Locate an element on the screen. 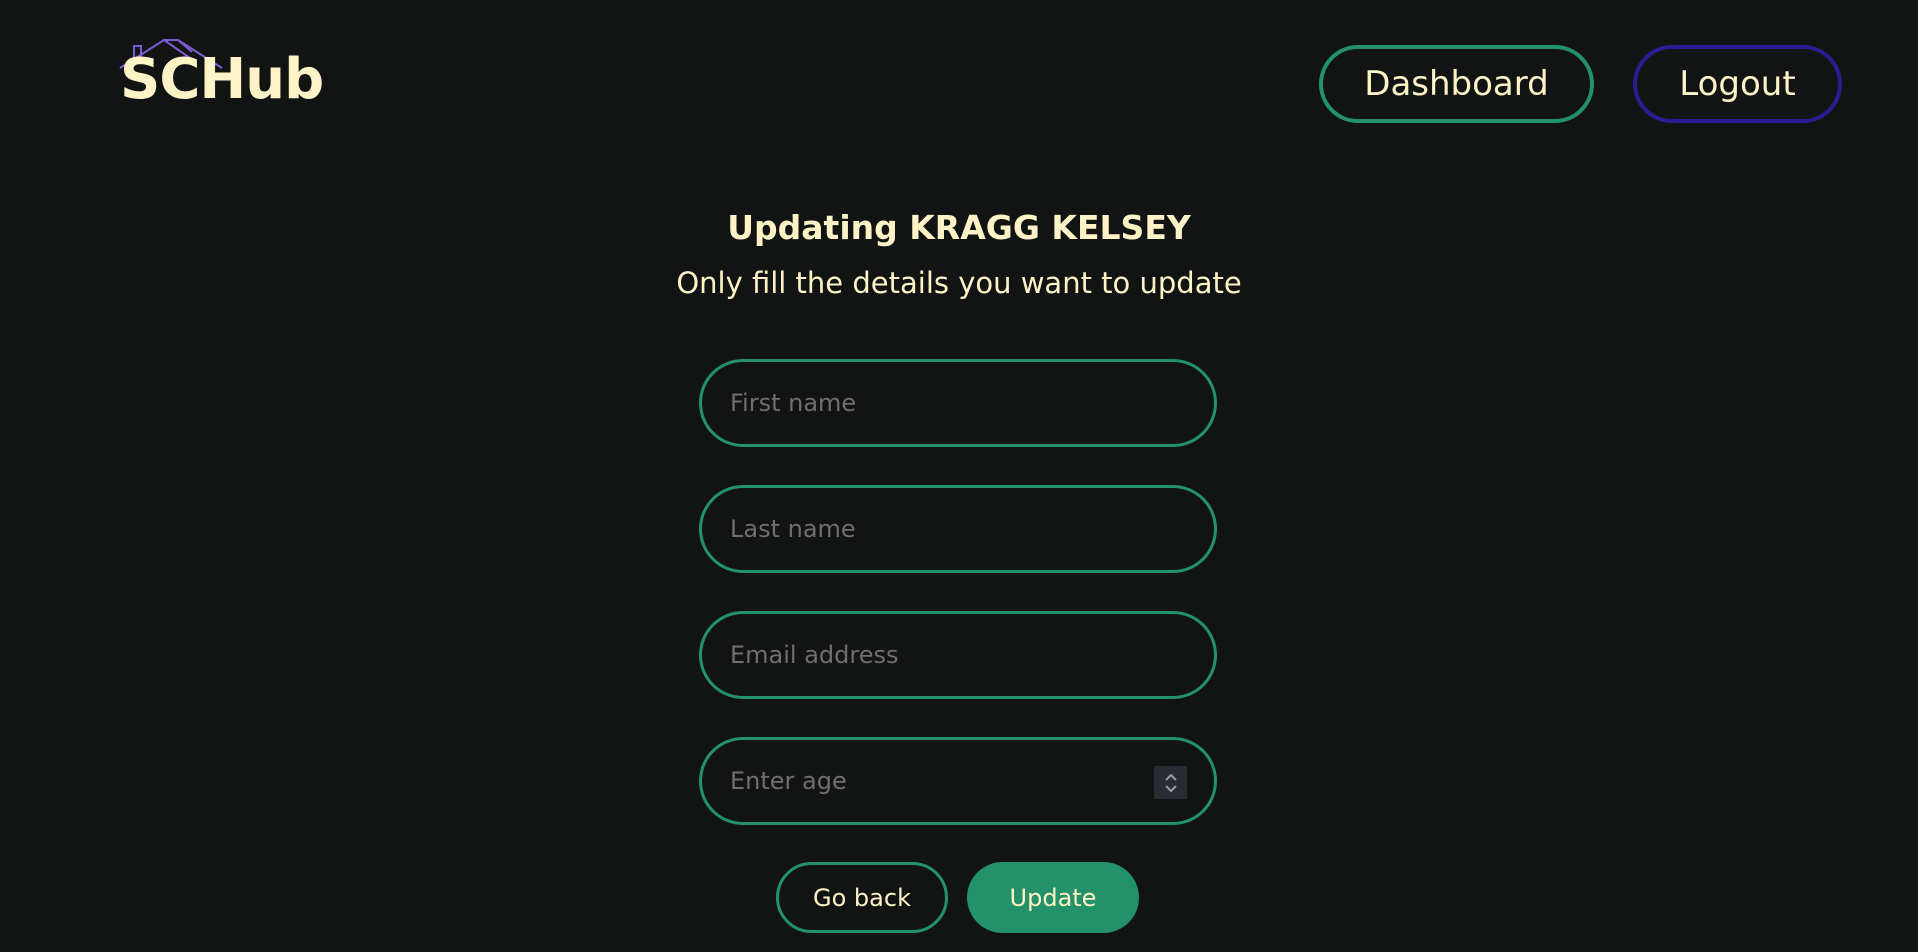  age-field is located at coordinates (958, 781).